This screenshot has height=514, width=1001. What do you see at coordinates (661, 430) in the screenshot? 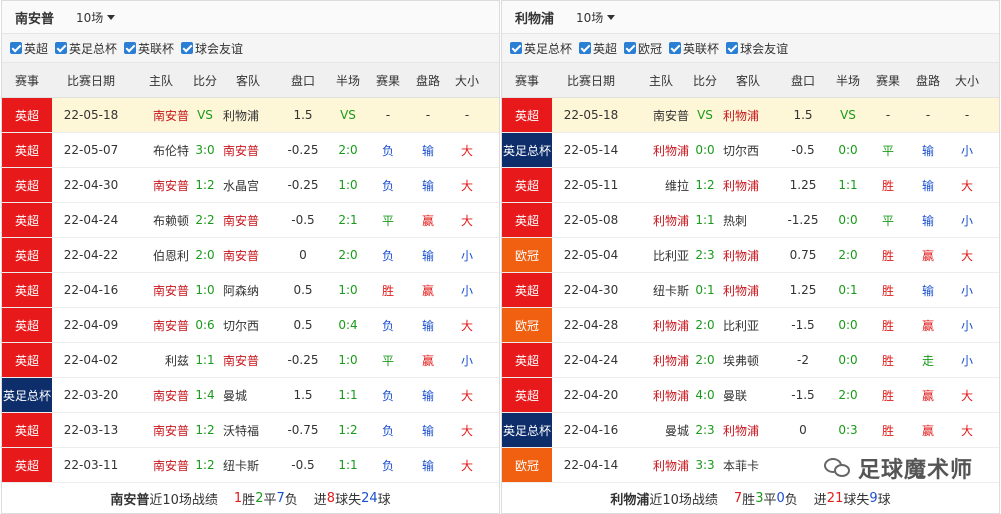
I see `home-team: 曼城` at bounding box center [661, 430].